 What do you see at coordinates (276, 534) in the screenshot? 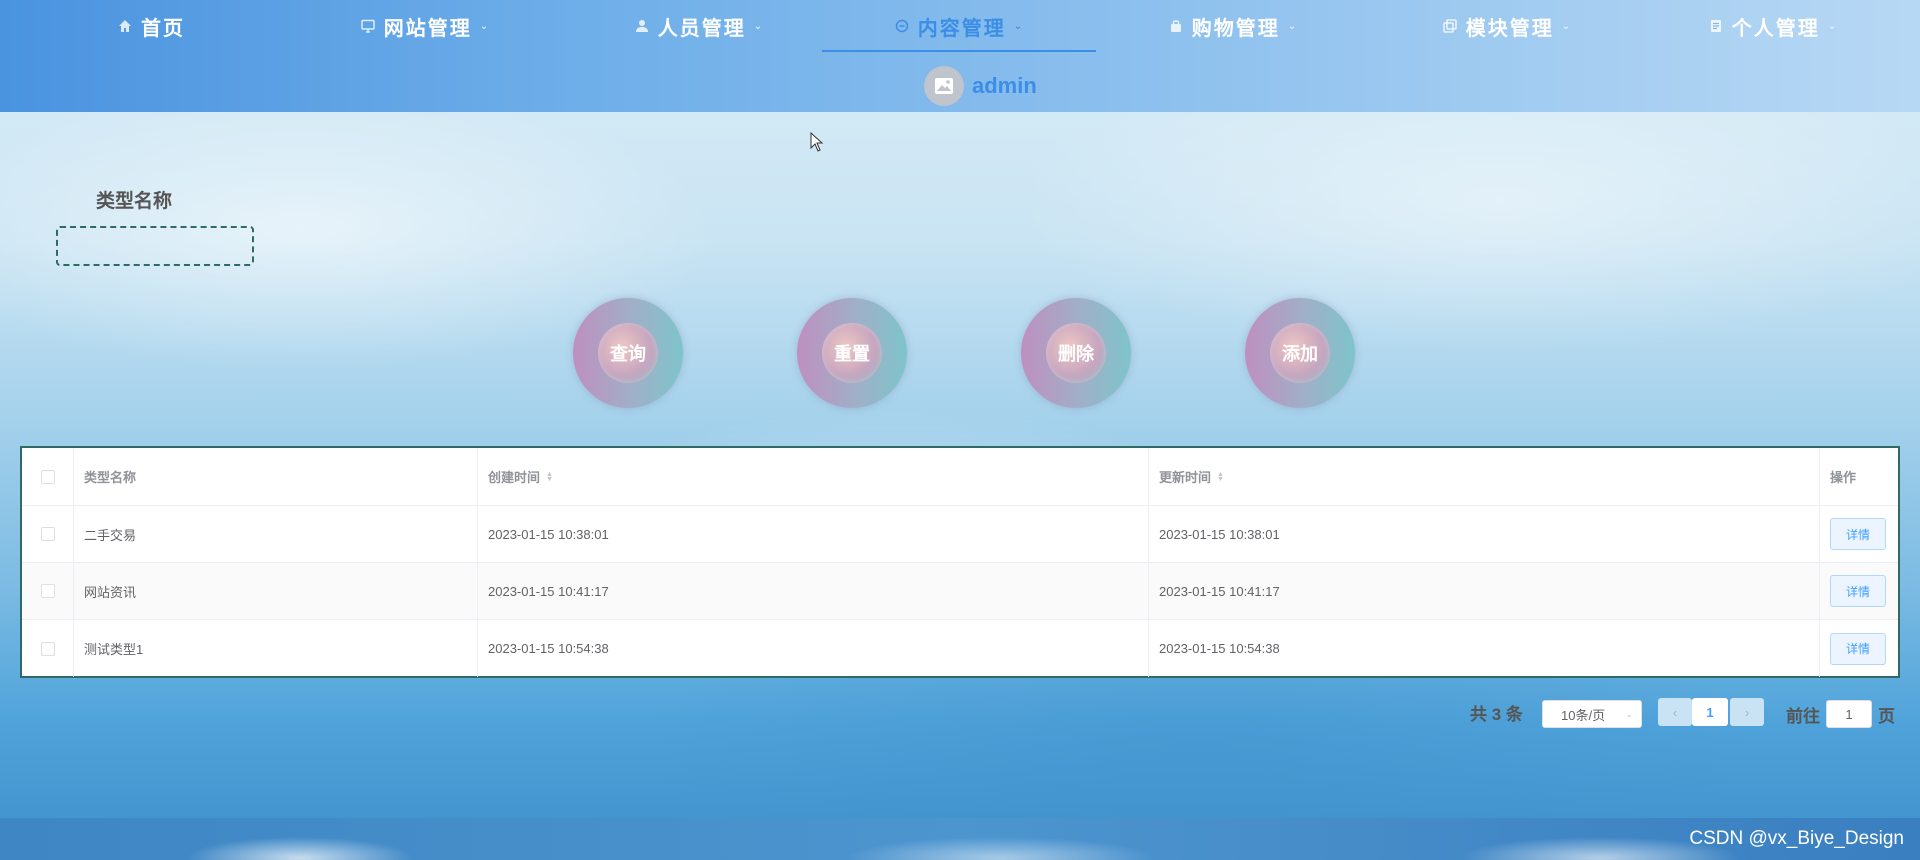
I see `cell-type-name: 二手交易` at bounding box center [276, 534].